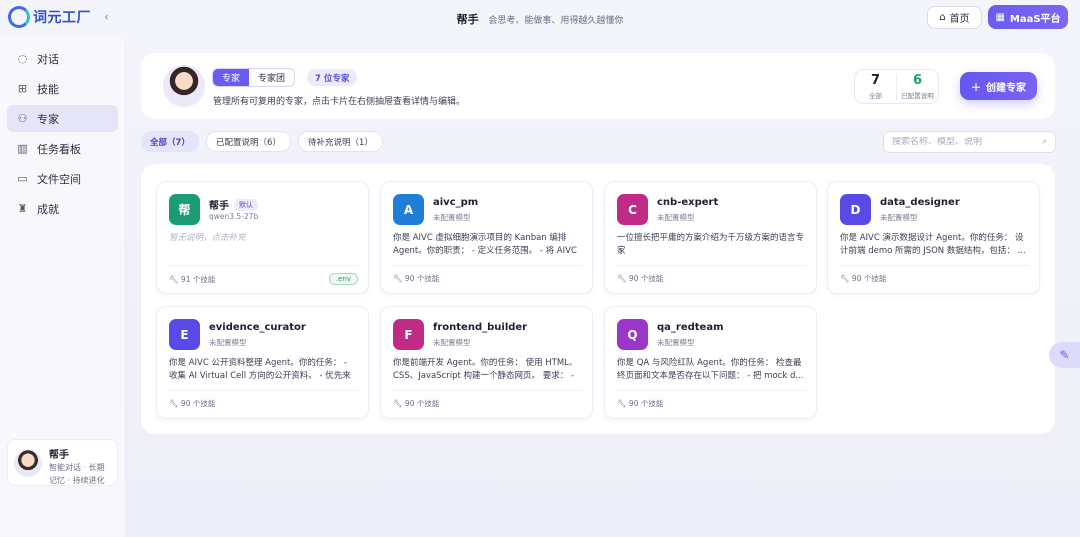  I want to click on search-input, so click(962, 142).